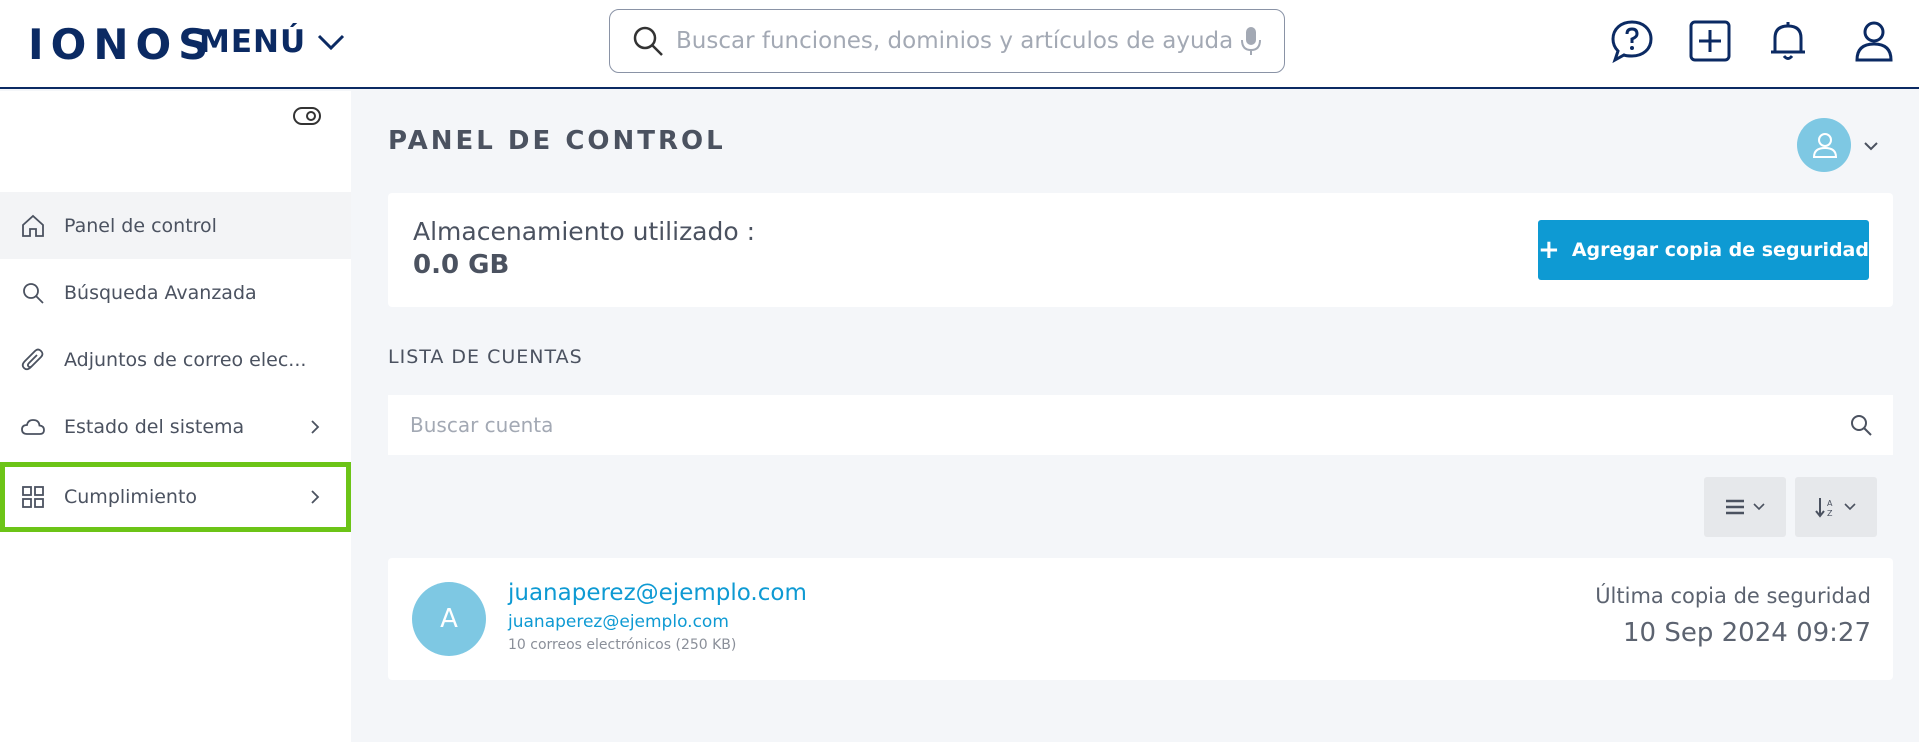 This screenshot has width=1919, height=742. Describe the element at coordinates (622, 645) in the screenshot. I see `account-meta: 10 correos electrónicos (250 KB)` at that location.